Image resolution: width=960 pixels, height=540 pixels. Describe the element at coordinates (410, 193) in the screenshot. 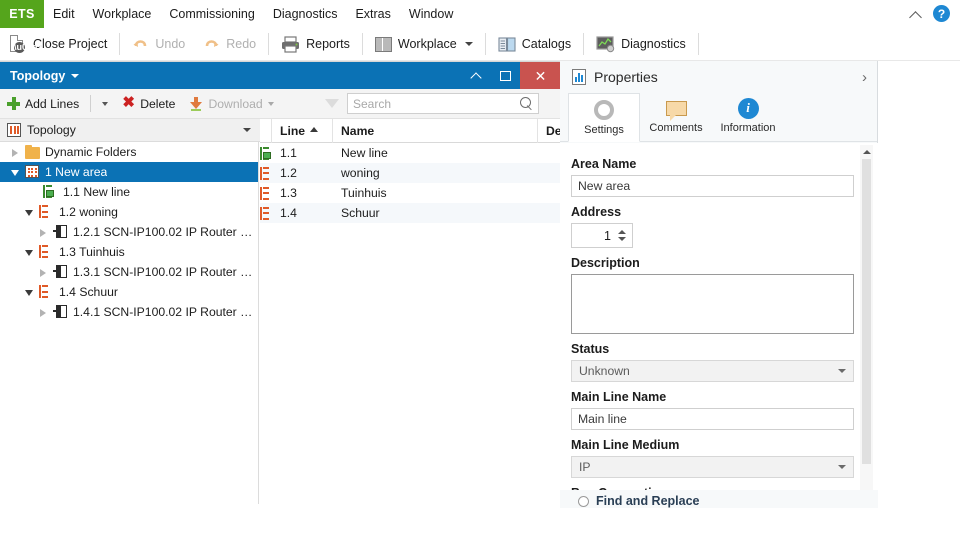

I see `table-row: 1.3 Tuinhuis` at that location.